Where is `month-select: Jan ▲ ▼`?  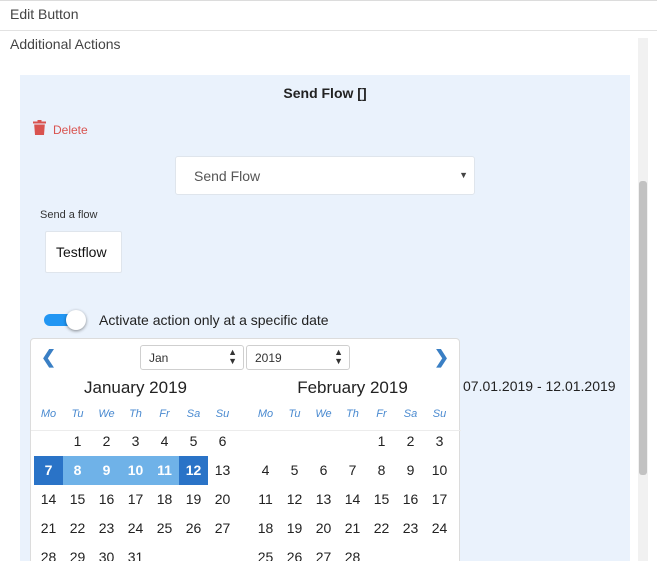 month-select: Jan ▲ ▼ is located at coordinates (192, 357).